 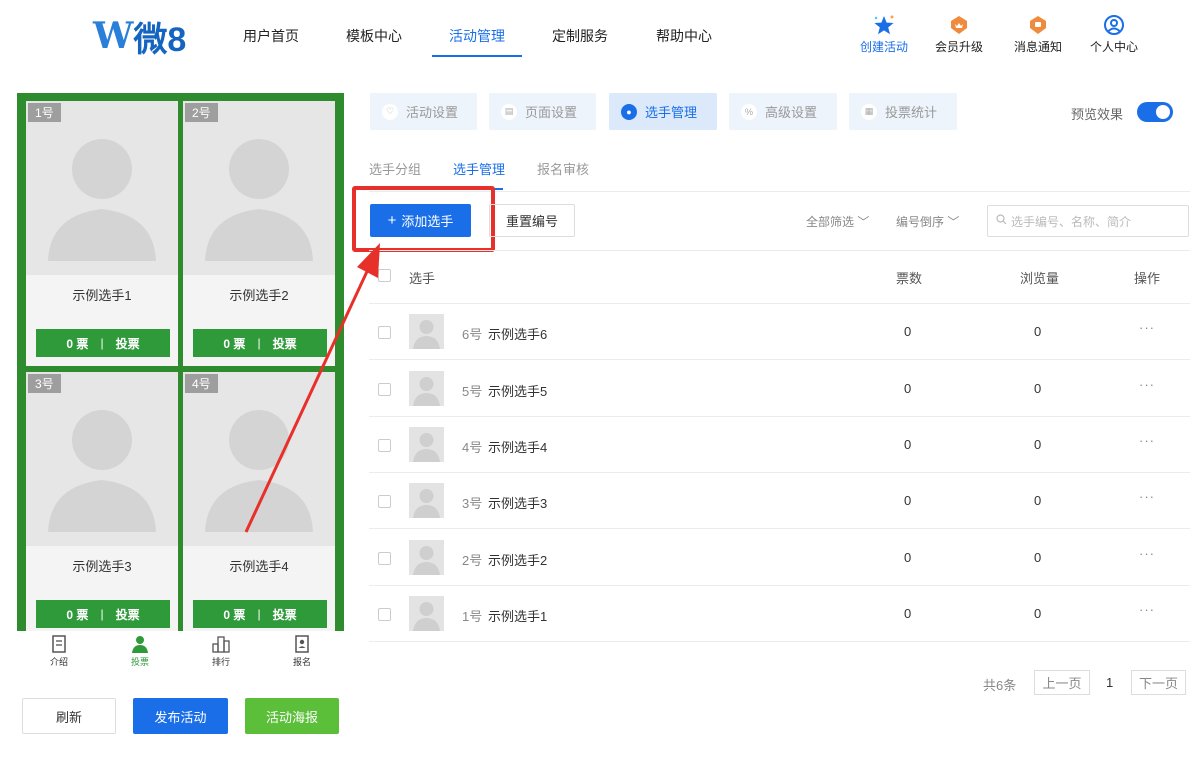 What do you see at coordinates (180, 716) in the screenshot?
I see `publish-activity-button: 发布活动` at bounding box center [180, 716].